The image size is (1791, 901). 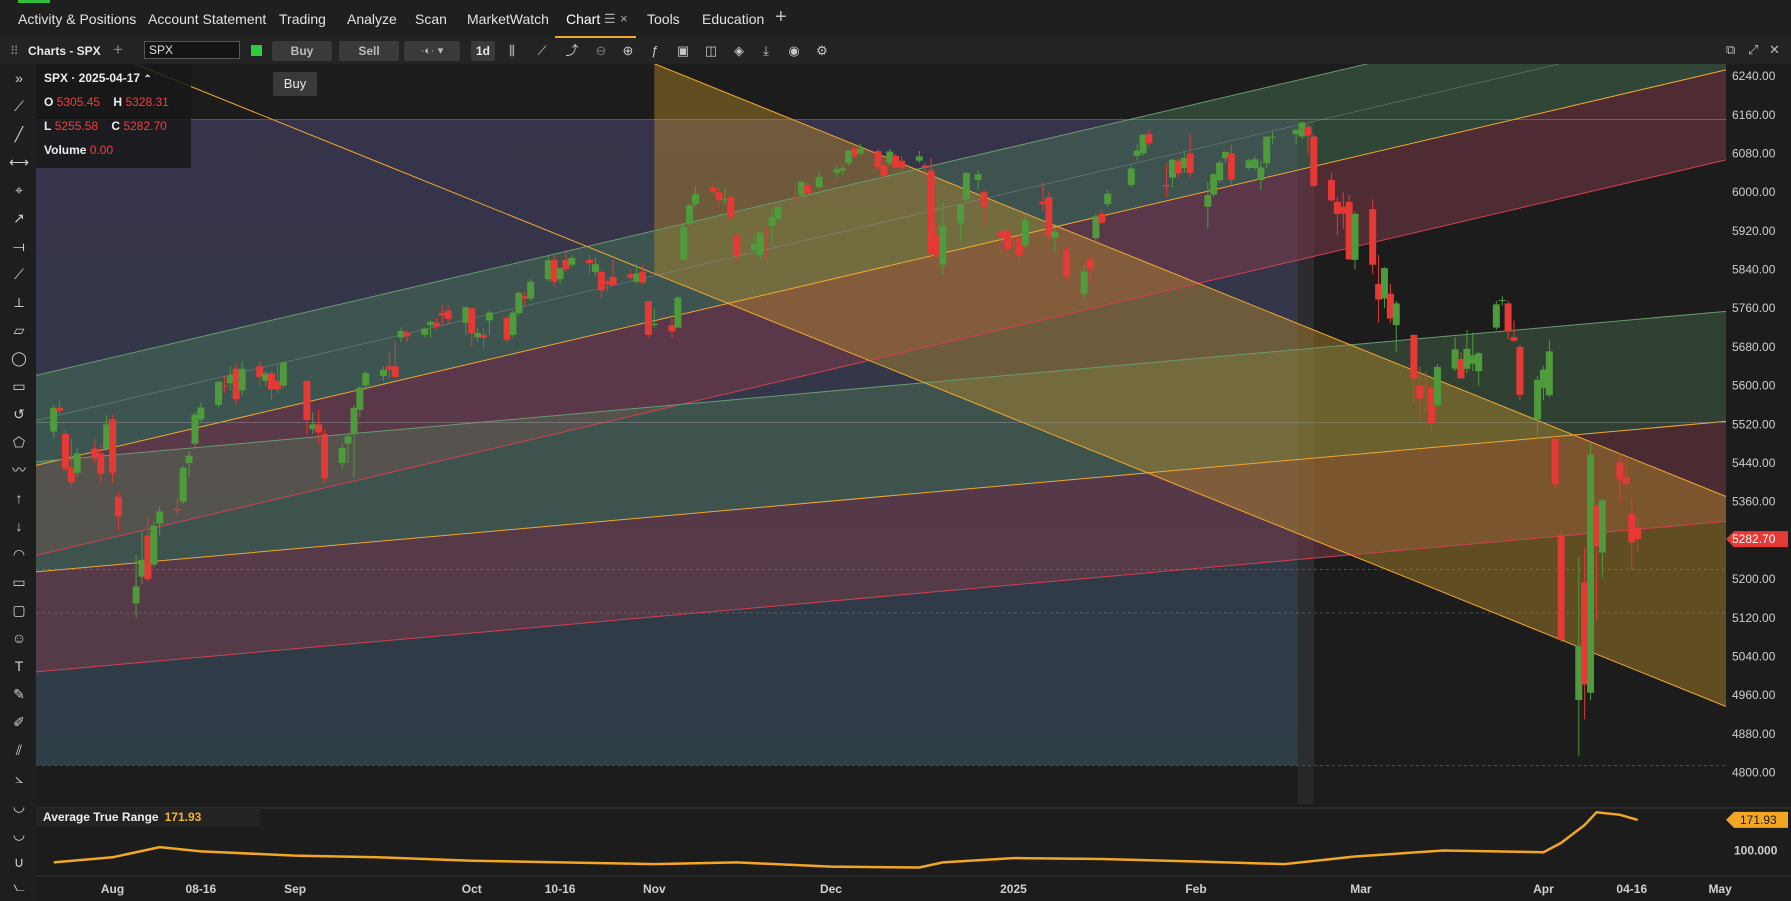 What do you see at coordinates (19, 302) in the screenshot?
I see `vertical-line-icon: ⟂` at bounding box center [19, 302].